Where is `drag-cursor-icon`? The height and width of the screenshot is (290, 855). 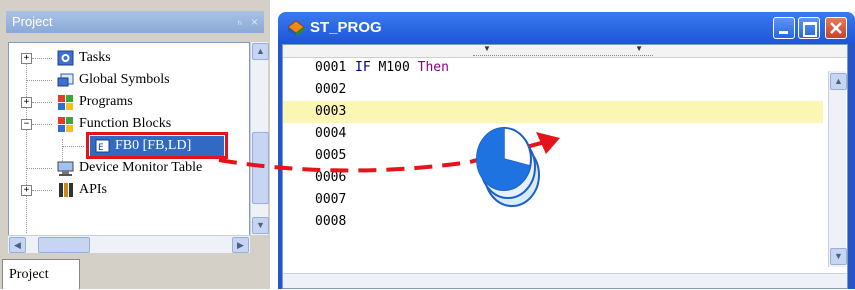
drag-cursor-icon is located at coordinates (508, 167).